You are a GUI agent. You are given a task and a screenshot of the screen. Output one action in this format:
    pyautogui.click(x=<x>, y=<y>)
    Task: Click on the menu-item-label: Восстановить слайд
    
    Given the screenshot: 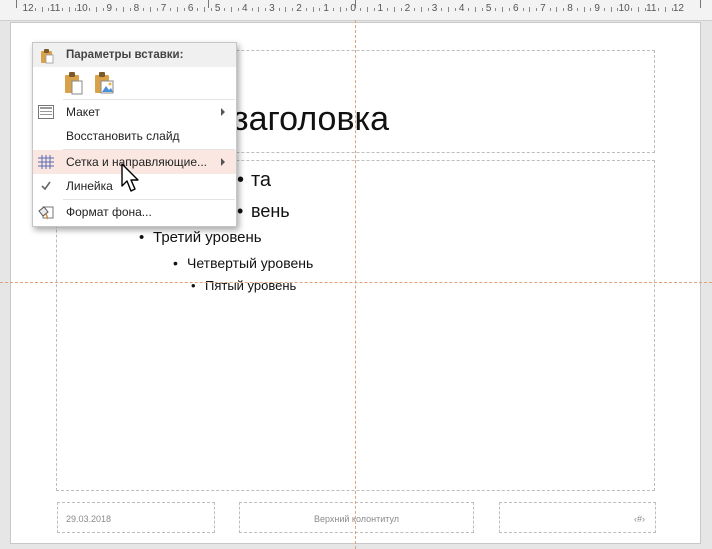 What is the action you would take?
    pyautogui.click(x=123, y=136)
    